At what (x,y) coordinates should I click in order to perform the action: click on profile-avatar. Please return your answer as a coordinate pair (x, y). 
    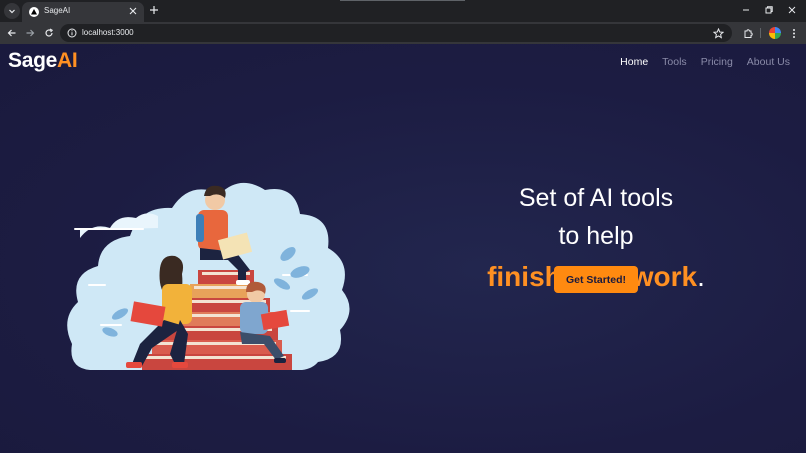
    Looking at the image, I should click on (775, 33).